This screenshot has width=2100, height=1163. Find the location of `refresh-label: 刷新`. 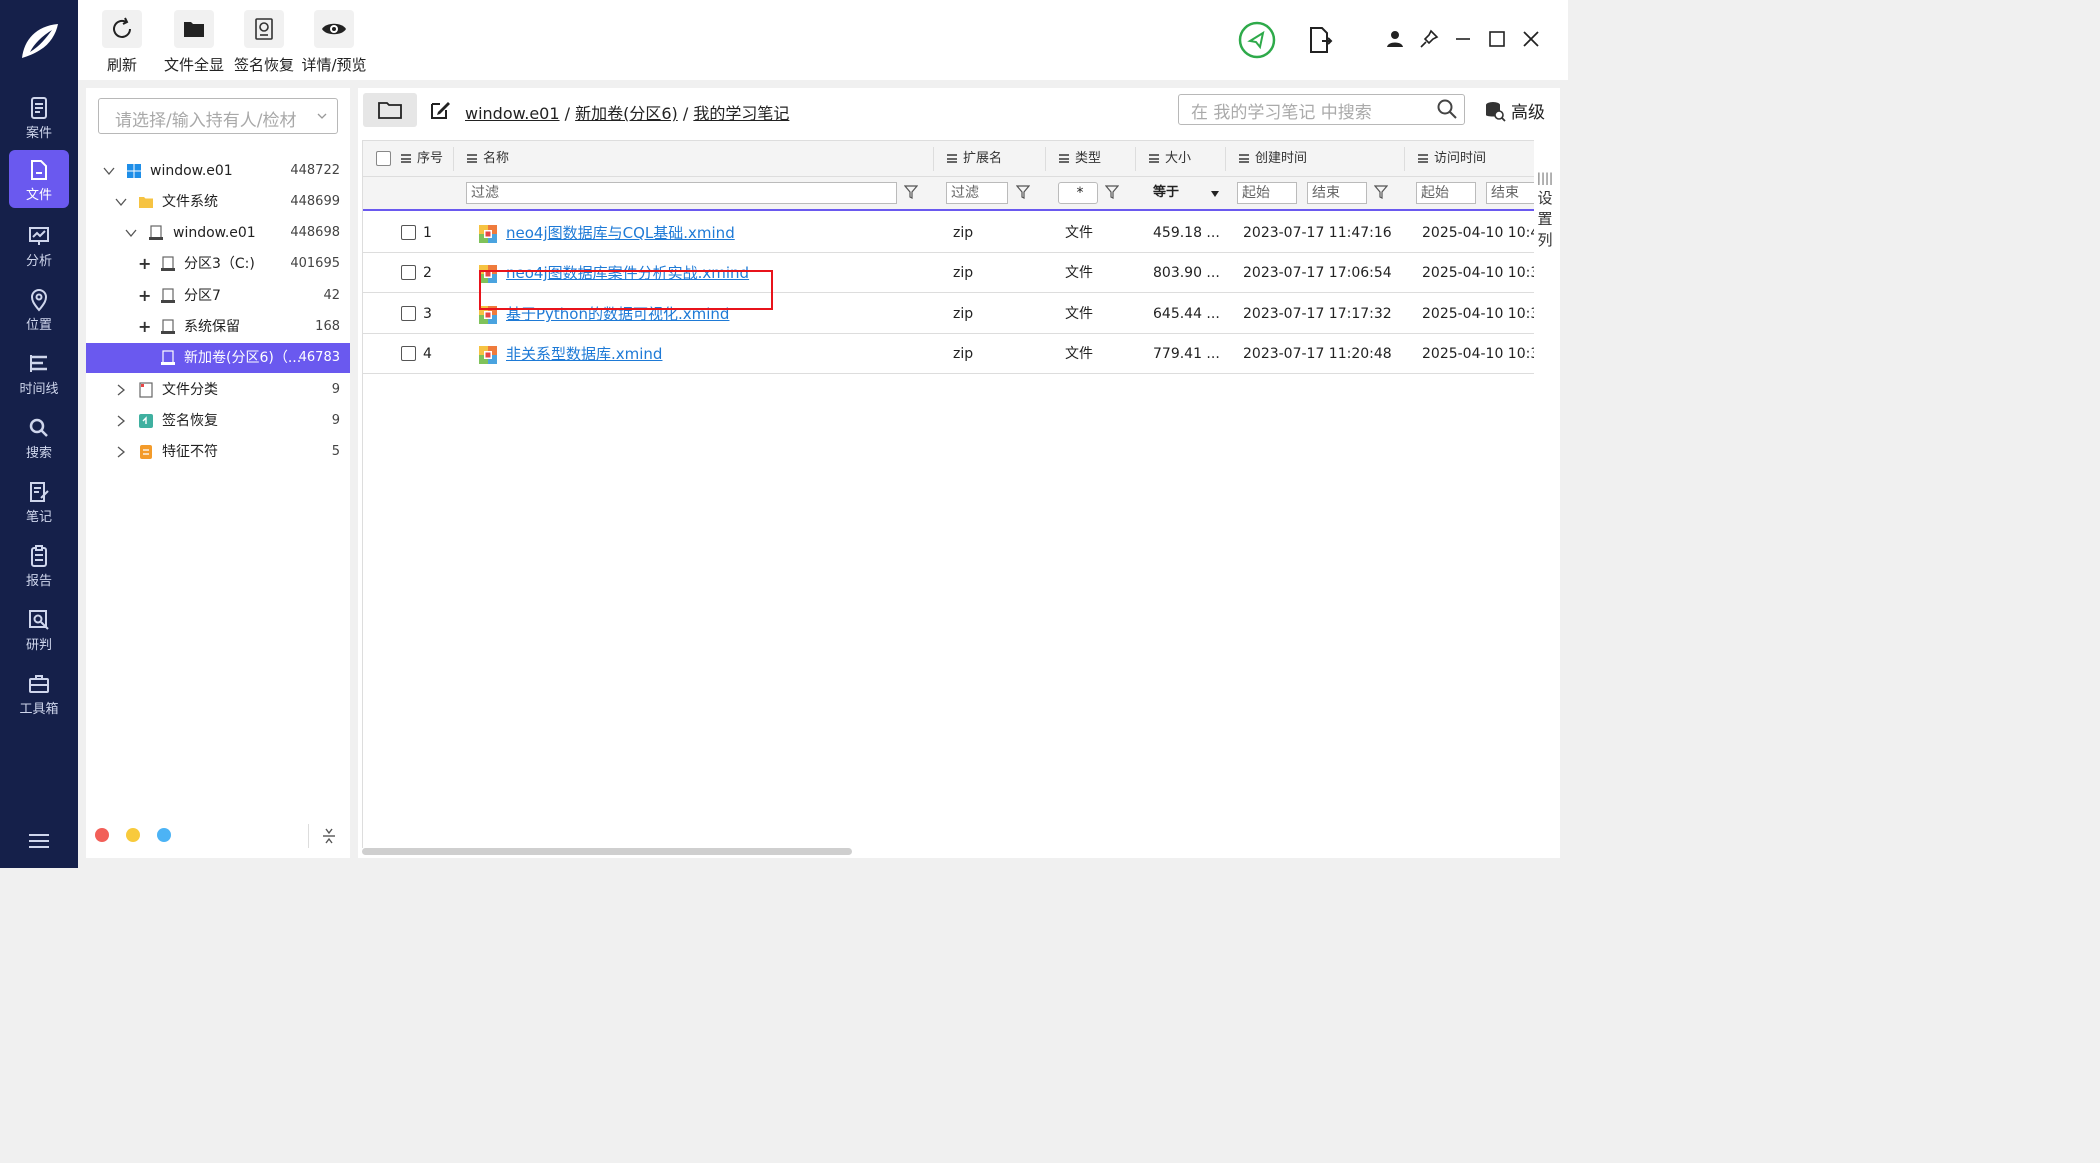

refresh-label: 刷新 is located at coordinates (121, 65).